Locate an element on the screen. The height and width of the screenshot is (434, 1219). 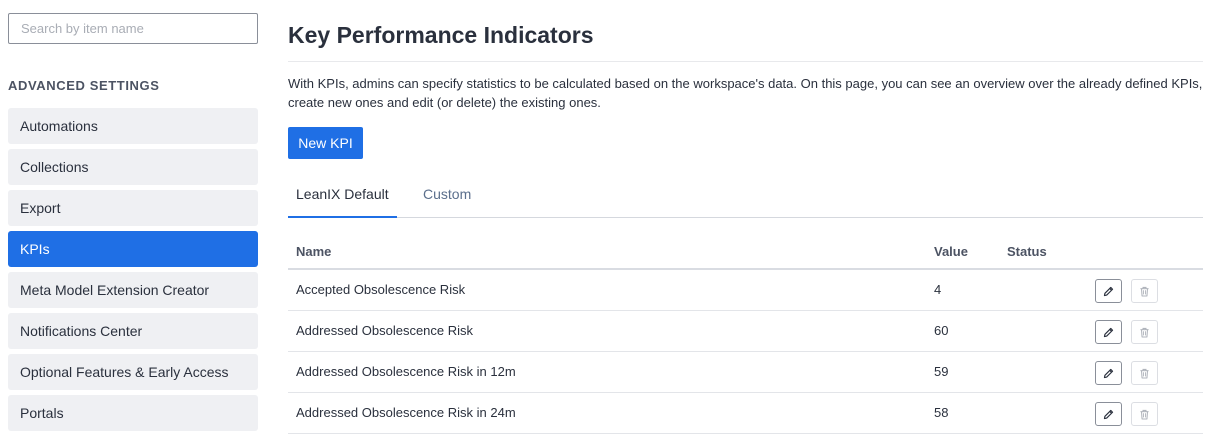
sidebar-item-collections: Collections is located at coordinates (133, 167).